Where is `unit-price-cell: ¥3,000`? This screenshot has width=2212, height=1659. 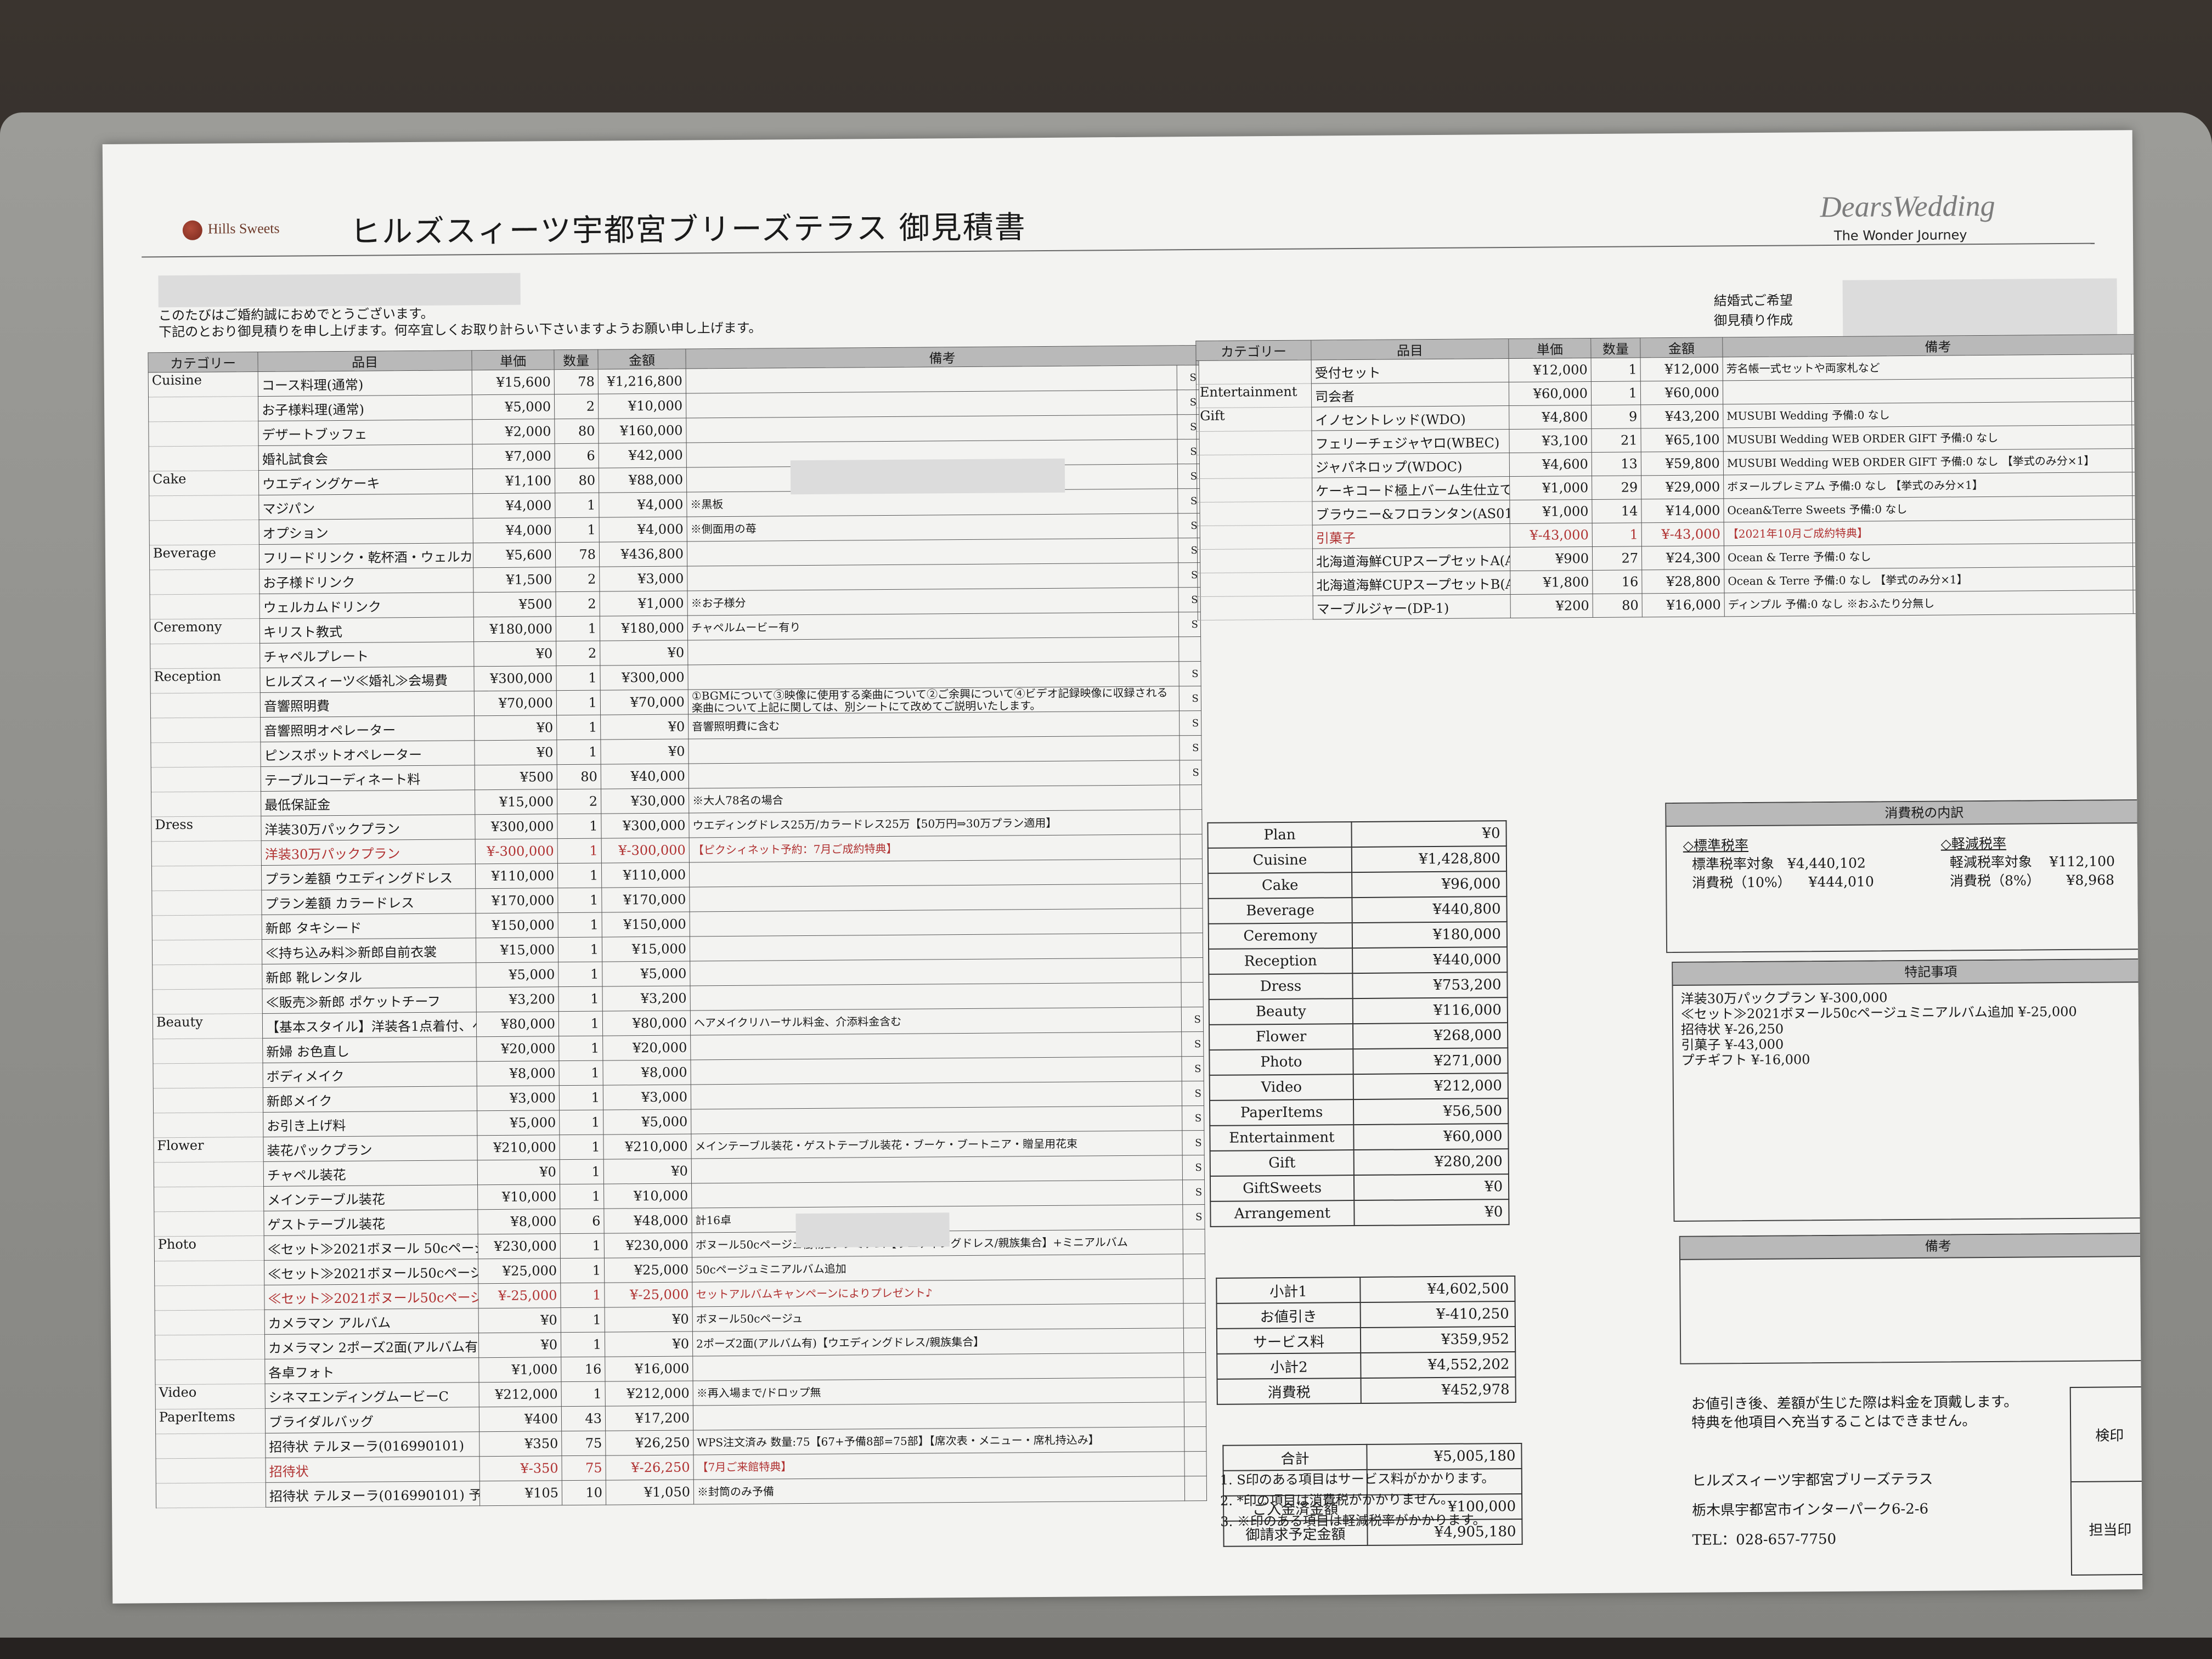
unit-price-cell: ¥3,000 is located at coordinates (519, 1098).